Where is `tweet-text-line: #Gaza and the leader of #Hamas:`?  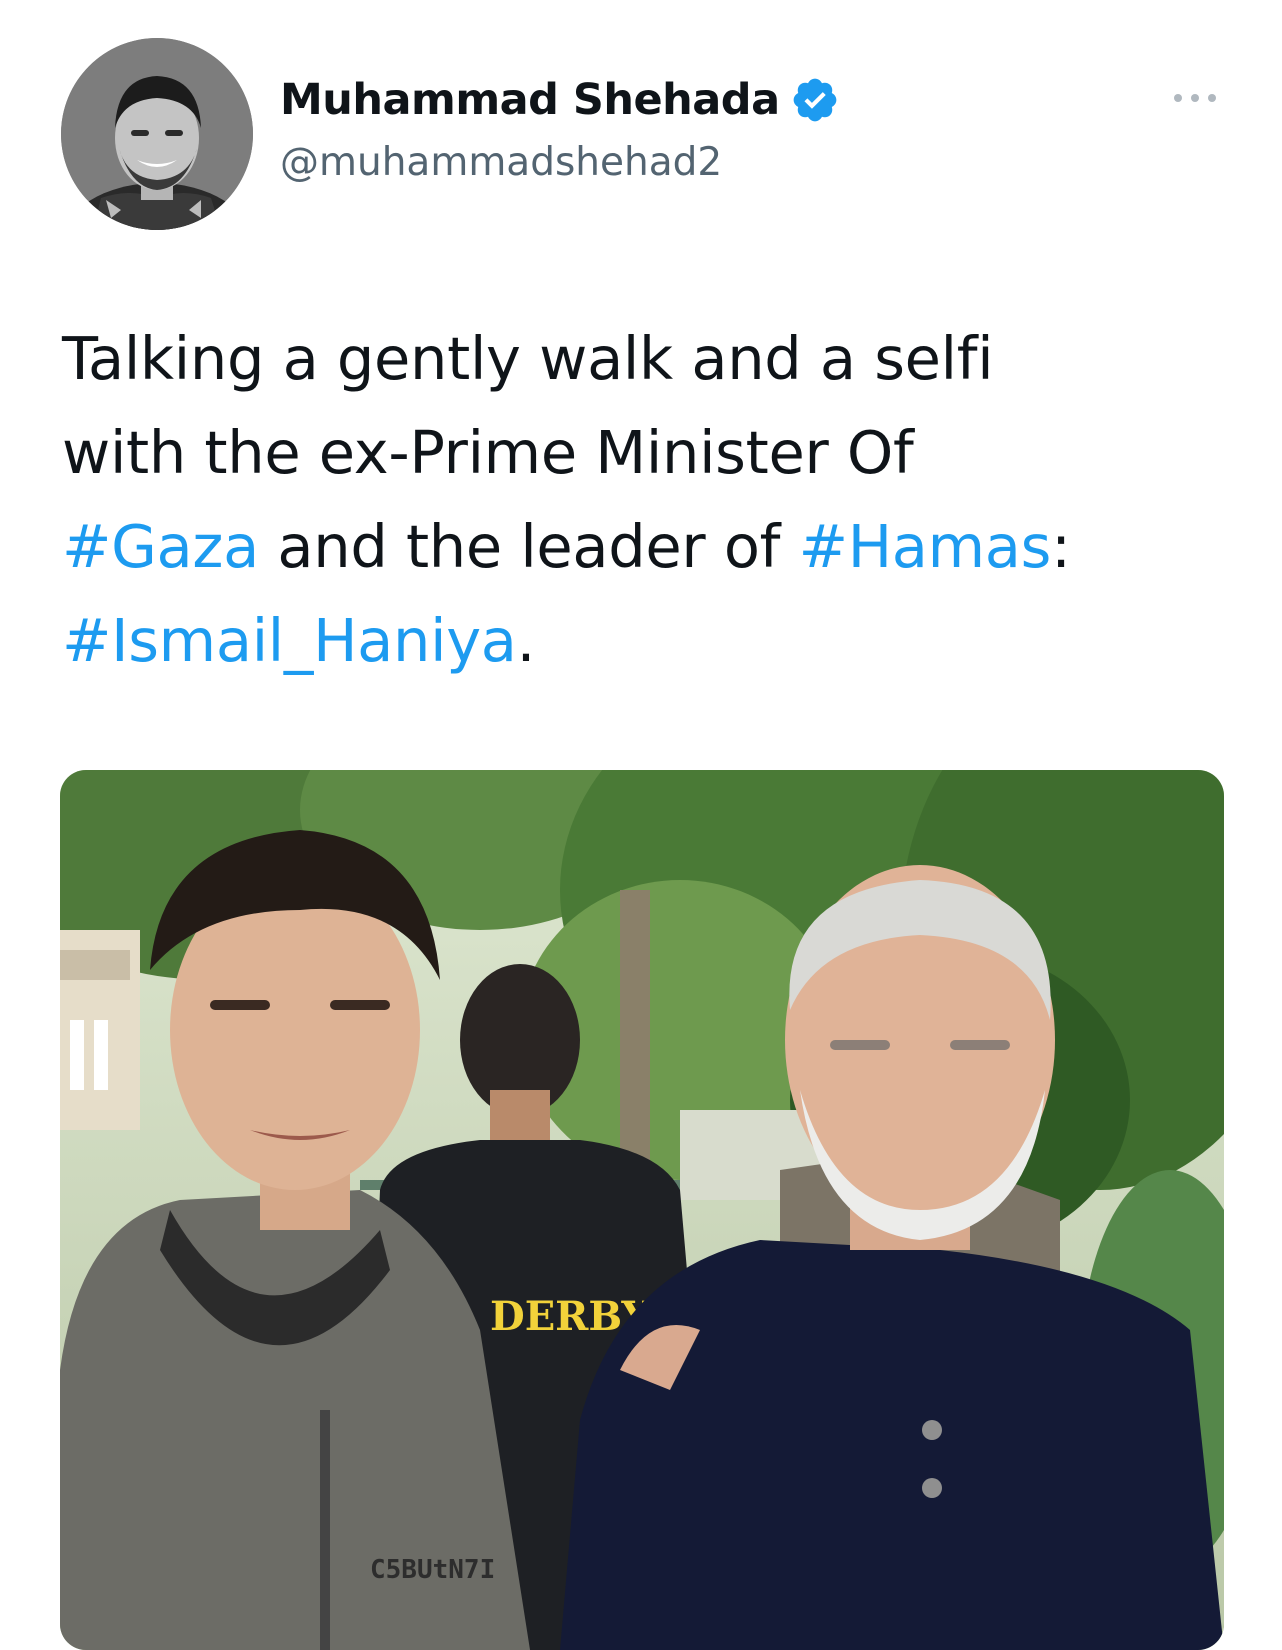
tweet-text-line: #Gaza and the leader of #Hamas: is located at coordinates (642, 547).